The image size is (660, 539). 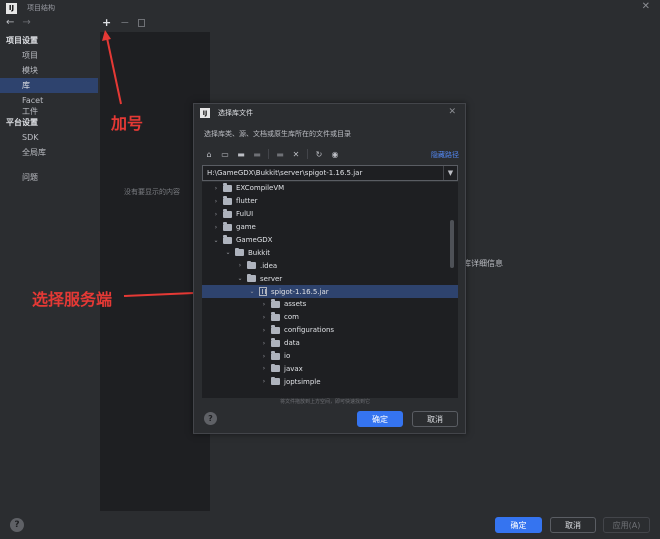 What do you see at coordinates (325, 402) in the screenshot?
I see `drag-drop-hint: 将文件拖放到上方空间，即可快速找到它` at bounding box center [325, 402].